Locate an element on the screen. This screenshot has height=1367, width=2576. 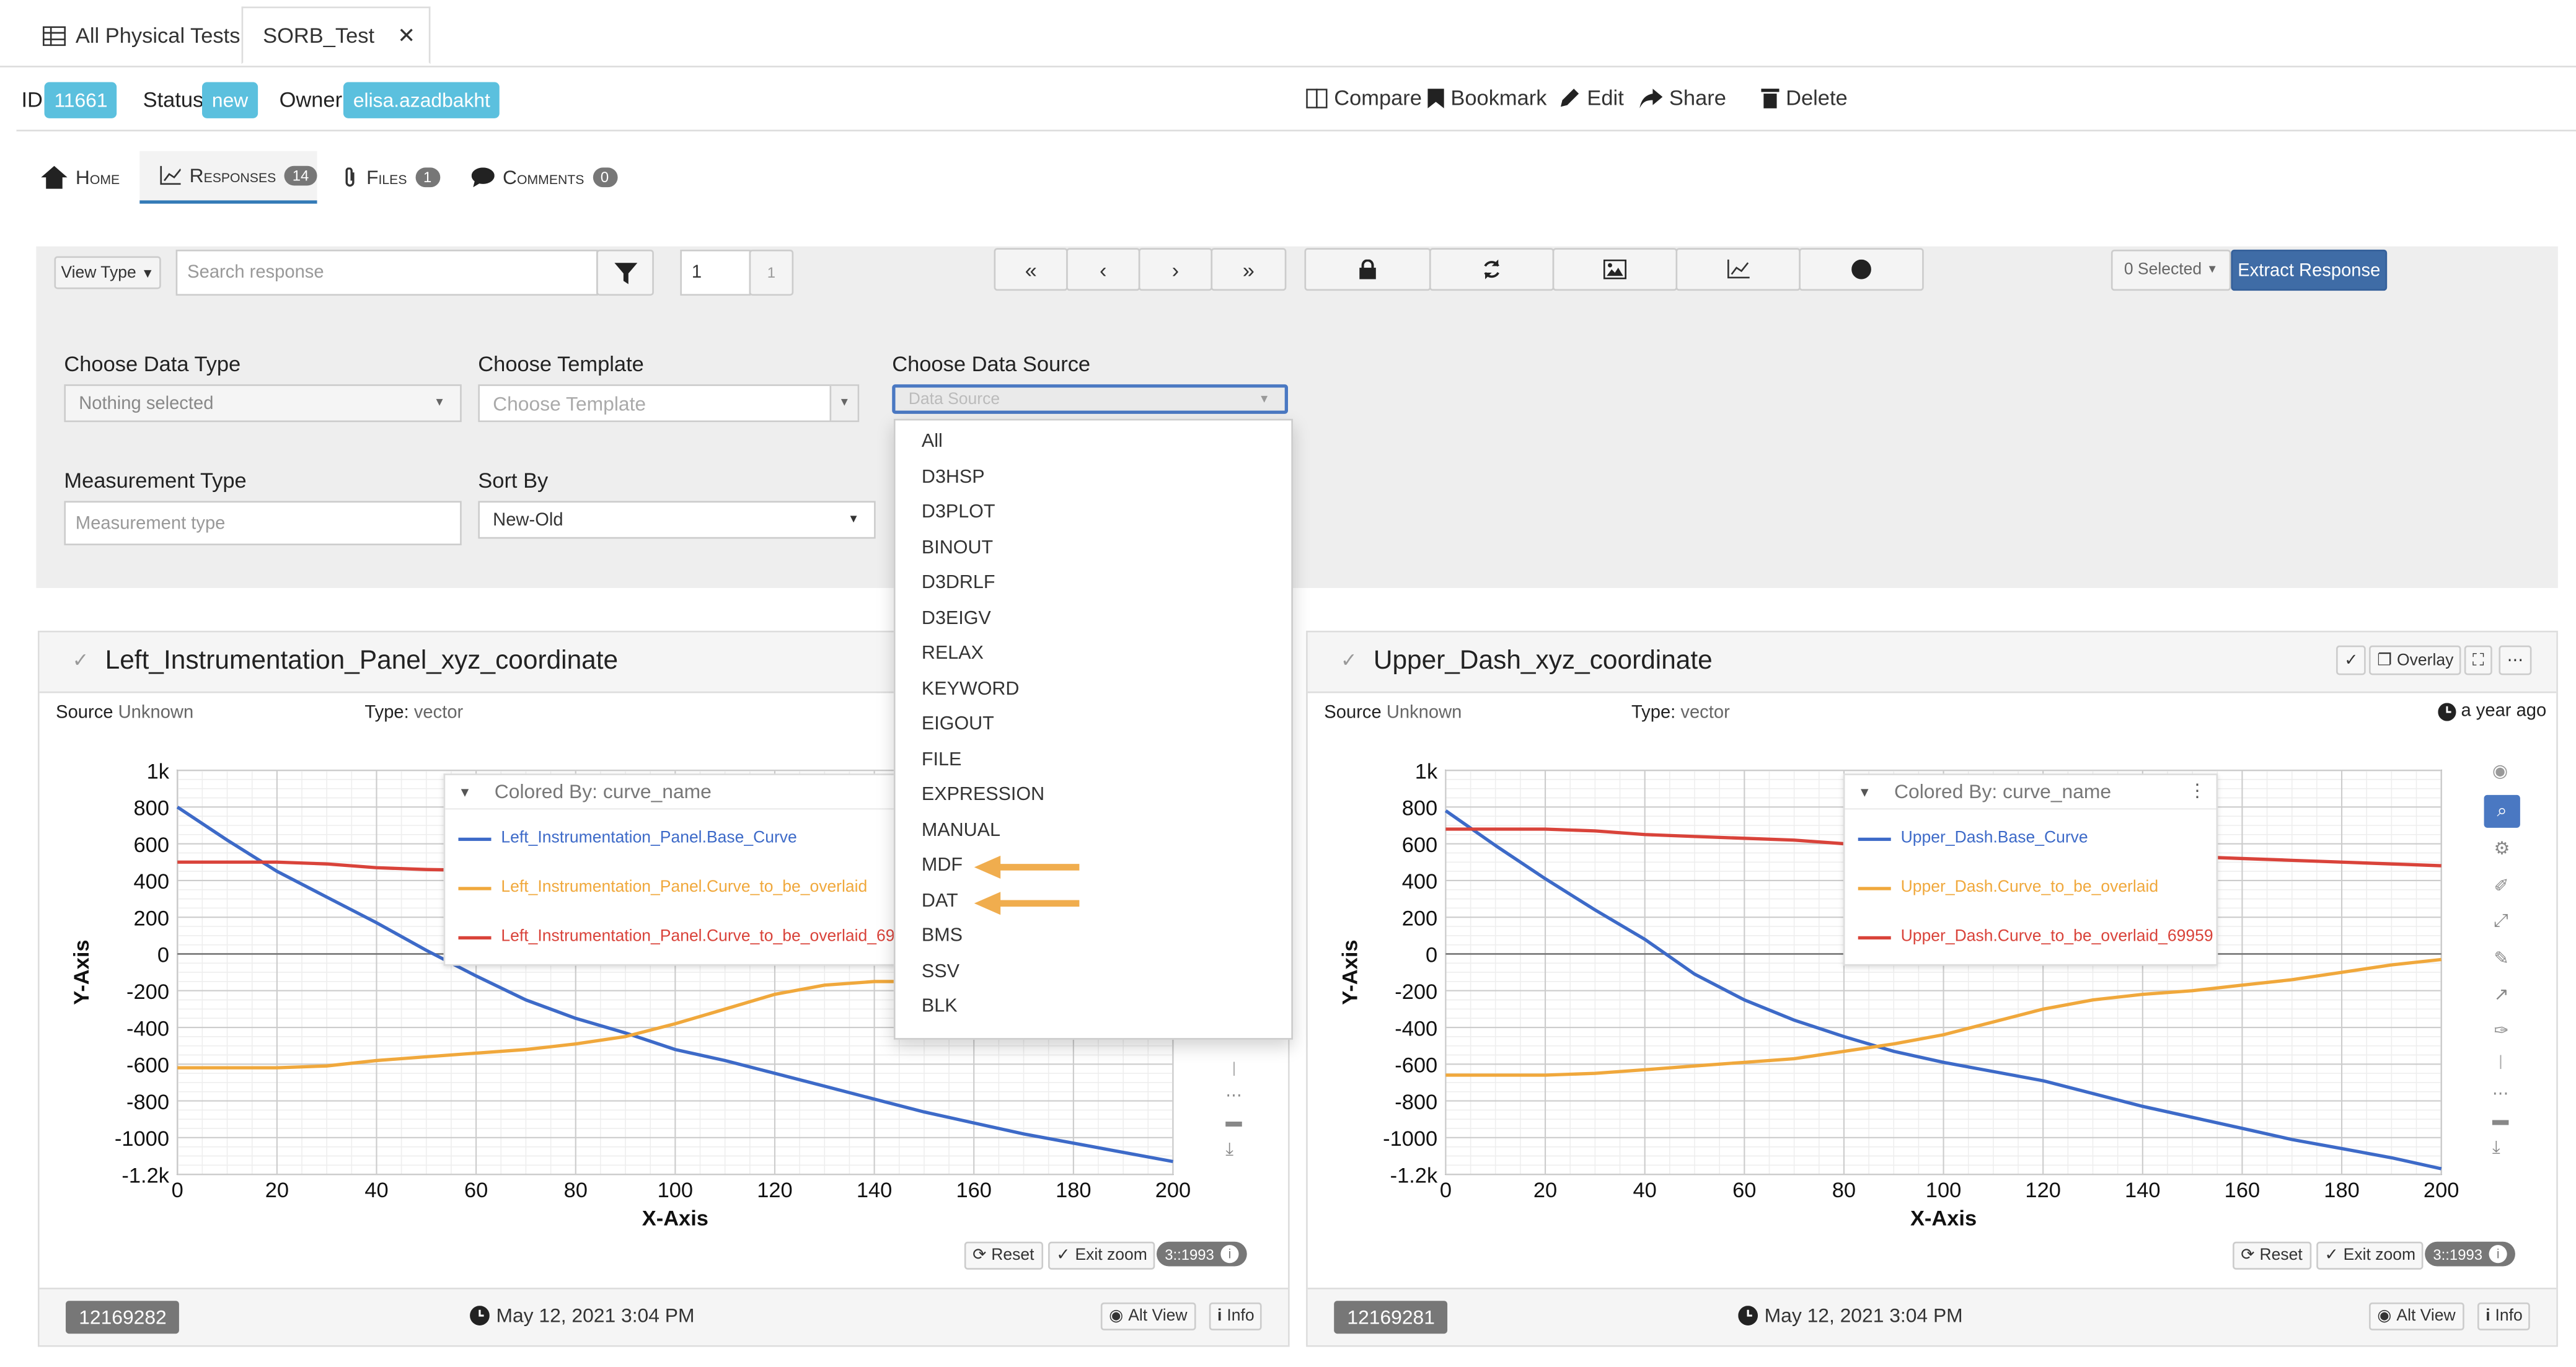
data-source-option: KEYWORD is located at coordinates (970, 689).